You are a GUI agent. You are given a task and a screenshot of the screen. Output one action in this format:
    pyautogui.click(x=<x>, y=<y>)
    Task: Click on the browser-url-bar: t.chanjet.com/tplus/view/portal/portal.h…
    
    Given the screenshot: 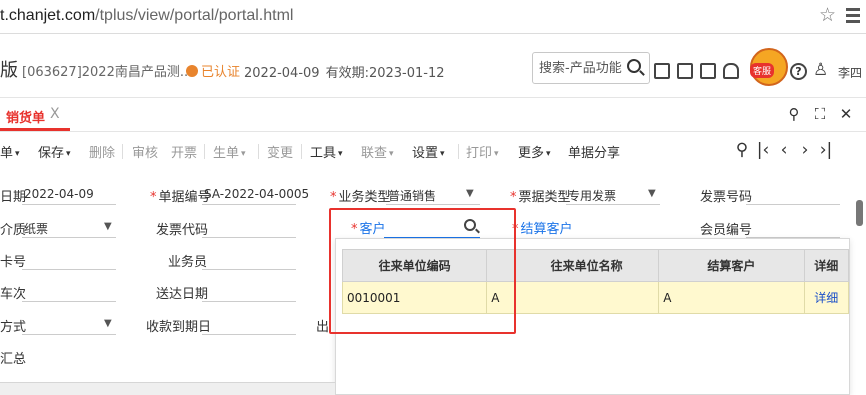 What is the action you would take?
    pyautogui.click(x=433, y=17)
    